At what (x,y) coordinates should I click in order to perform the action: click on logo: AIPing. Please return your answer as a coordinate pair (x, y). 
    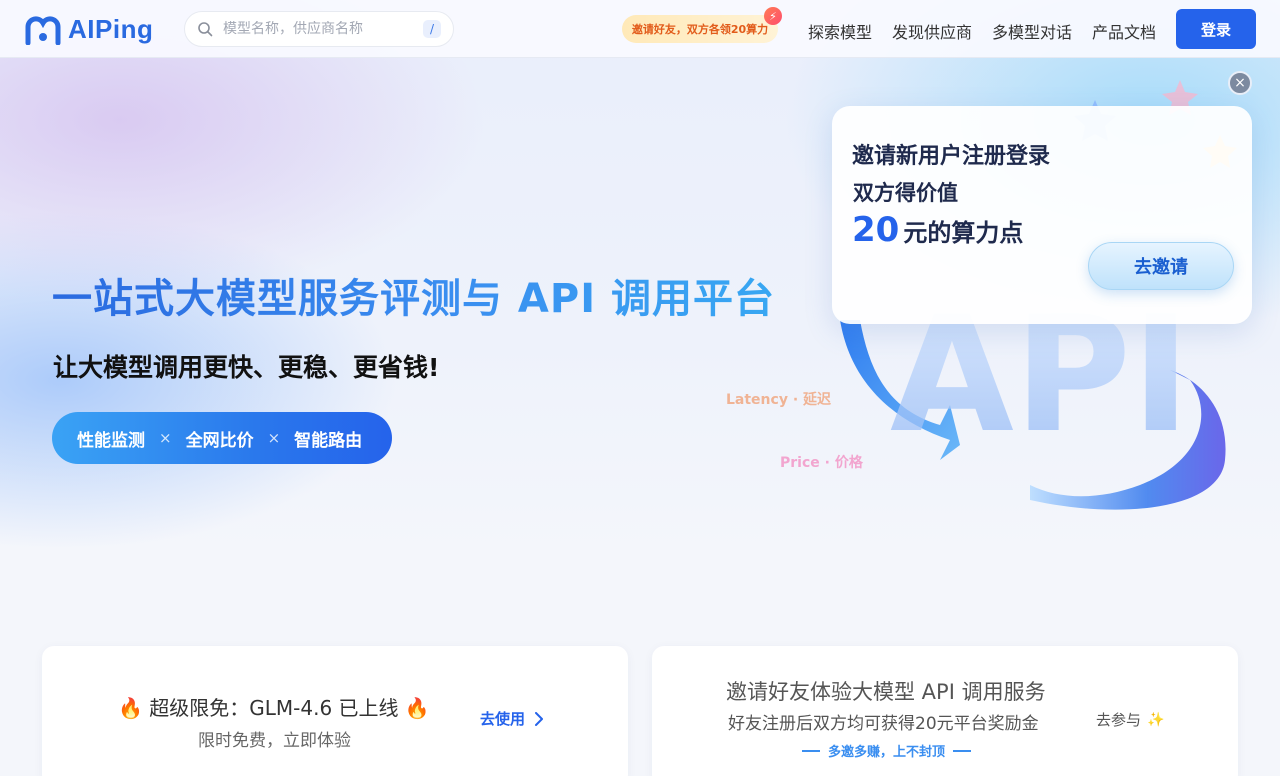
    Looking at the image, I should click on (88, 29).